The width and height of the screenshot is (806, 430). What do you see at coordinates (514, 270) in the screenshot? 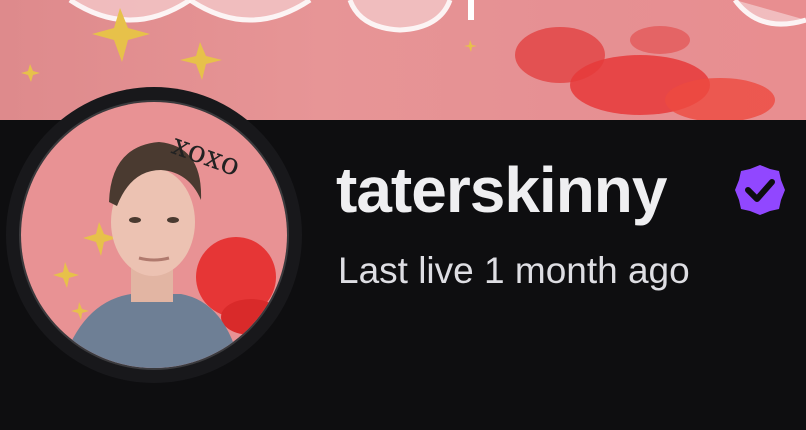
I see `last-live-status: Last live 1 month ago` at bounding box center [514, 270].